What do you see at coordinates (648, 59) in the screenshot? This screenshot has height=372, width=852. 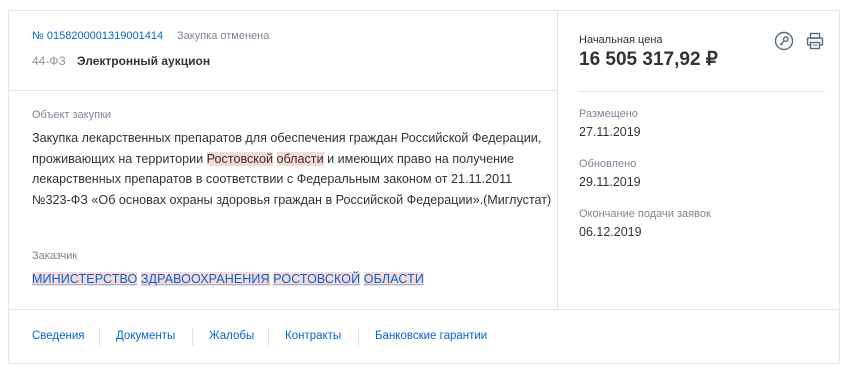 I see `price-value: 16 505 317,92 ₽` at bounding box center [648, 59].